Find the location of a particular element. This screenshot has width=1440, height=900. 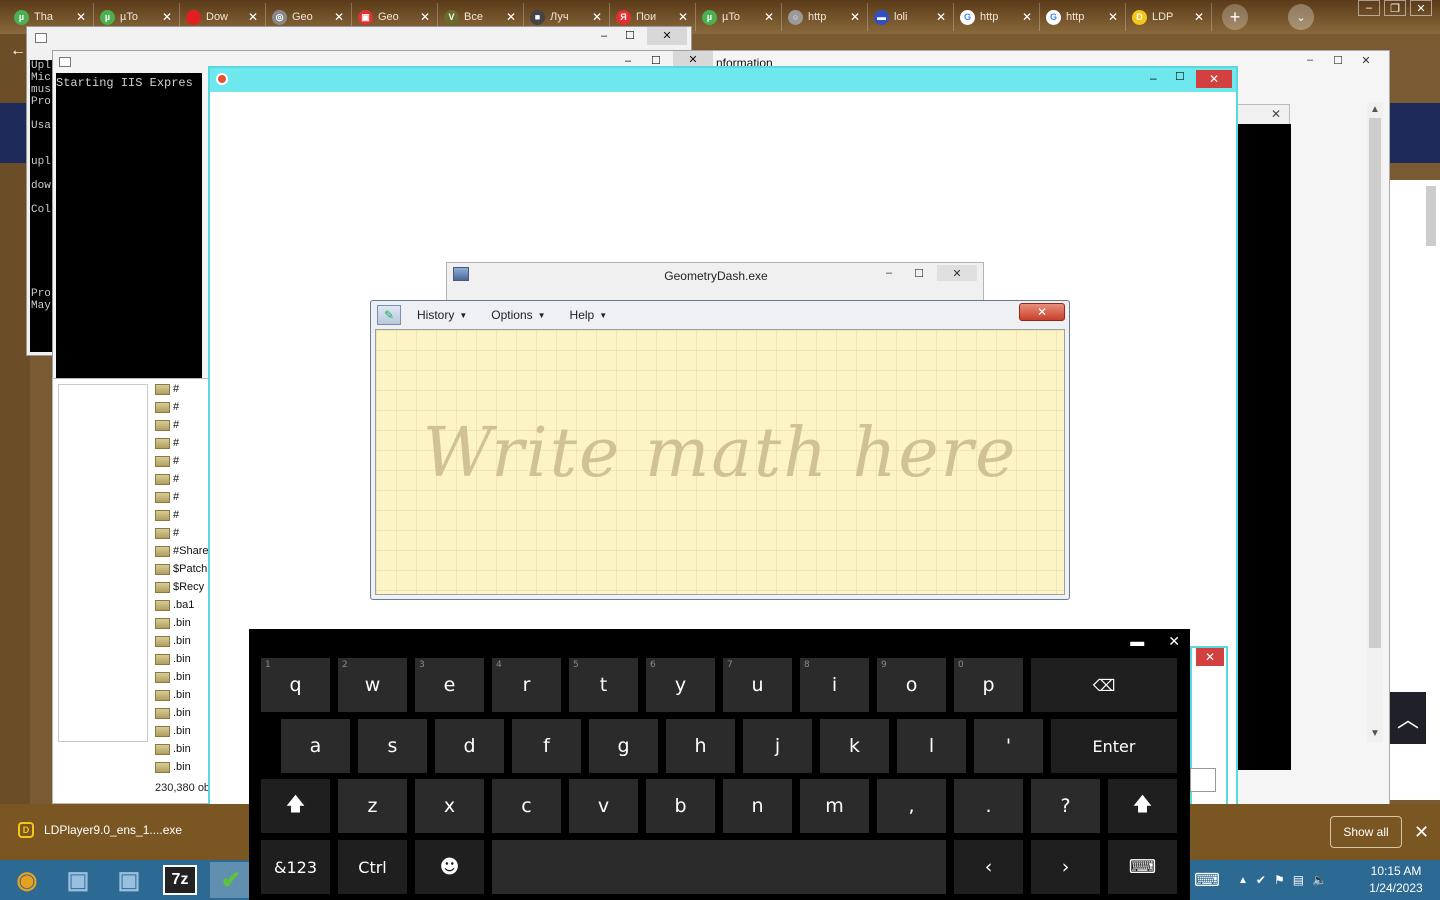

key-g: g is located at coordinates (623, 746).